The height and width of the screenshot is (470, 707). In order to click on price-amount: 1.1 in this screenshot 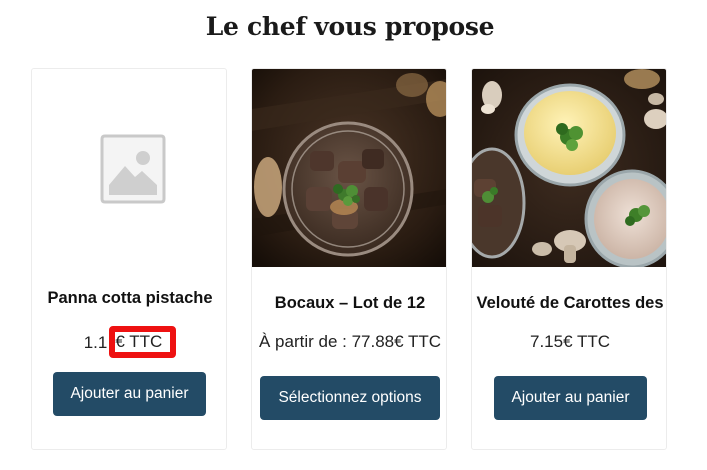, I will do `click(95, 342)`.